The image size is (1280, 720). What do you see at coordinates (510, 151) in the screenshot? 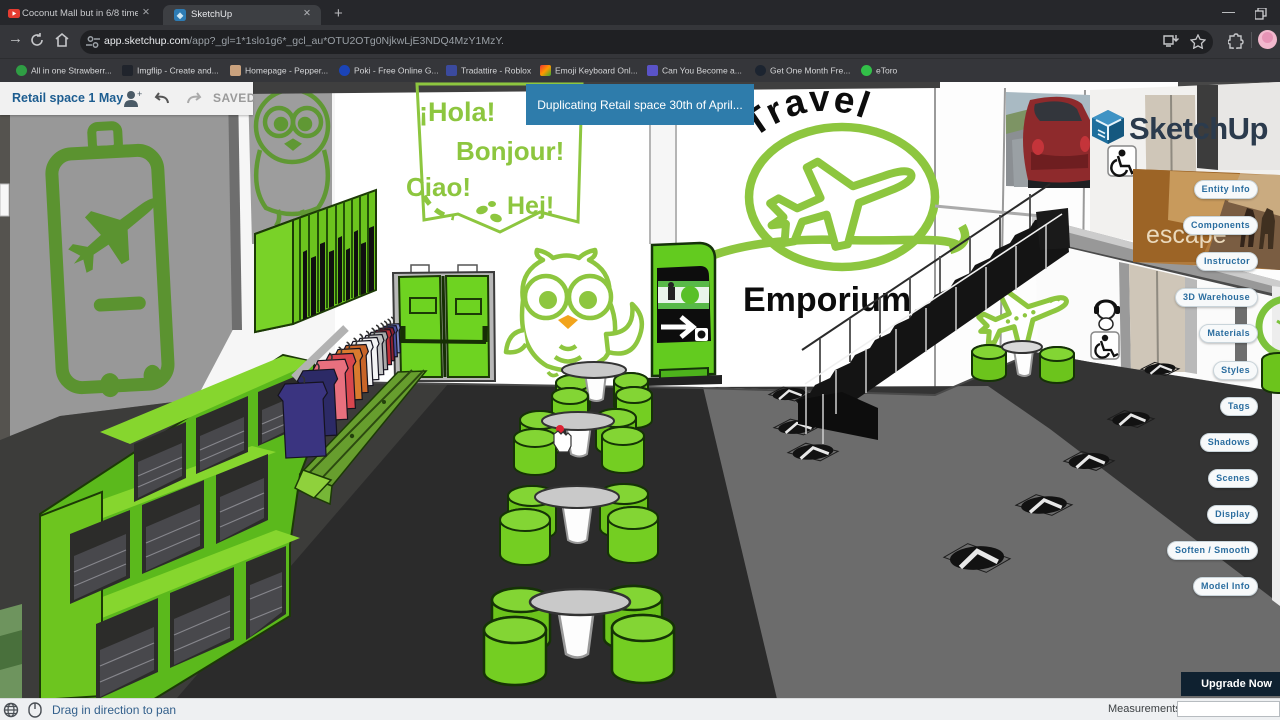
I see `svg-text: Bonjour!` at bounding box center [510, 151].